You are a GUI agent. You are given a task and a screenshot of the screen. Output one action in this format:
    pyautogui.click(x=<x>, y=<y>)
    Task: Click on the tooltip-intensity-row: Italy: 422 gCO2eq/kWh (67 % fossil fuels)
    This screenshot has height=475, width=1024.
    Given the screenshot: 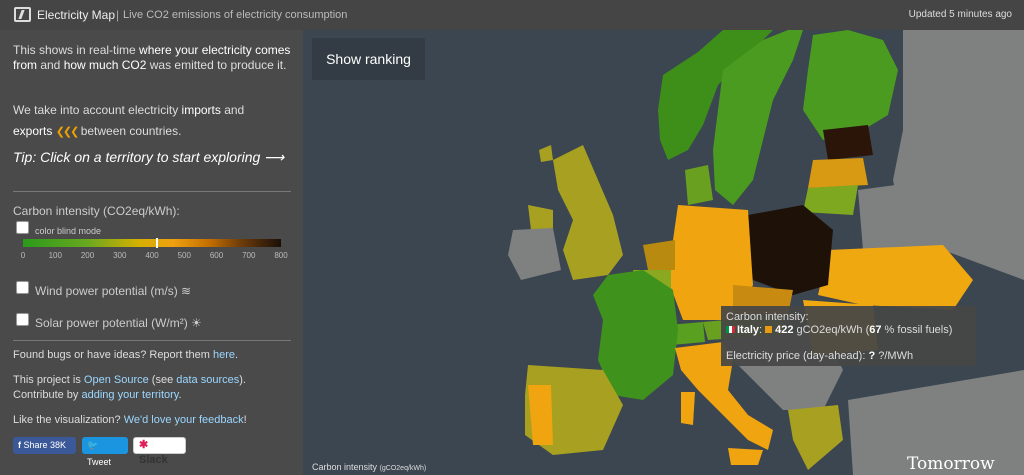 What is the action you would take?
    pyautogui.click(x=848, y=330)
    